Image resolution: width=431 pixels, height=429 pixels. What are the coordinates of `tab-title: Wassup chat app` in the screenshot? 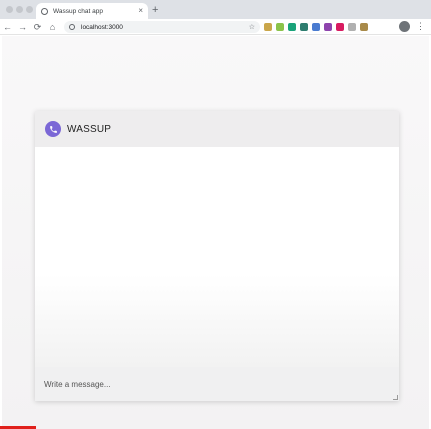 It's located at (78, 11).